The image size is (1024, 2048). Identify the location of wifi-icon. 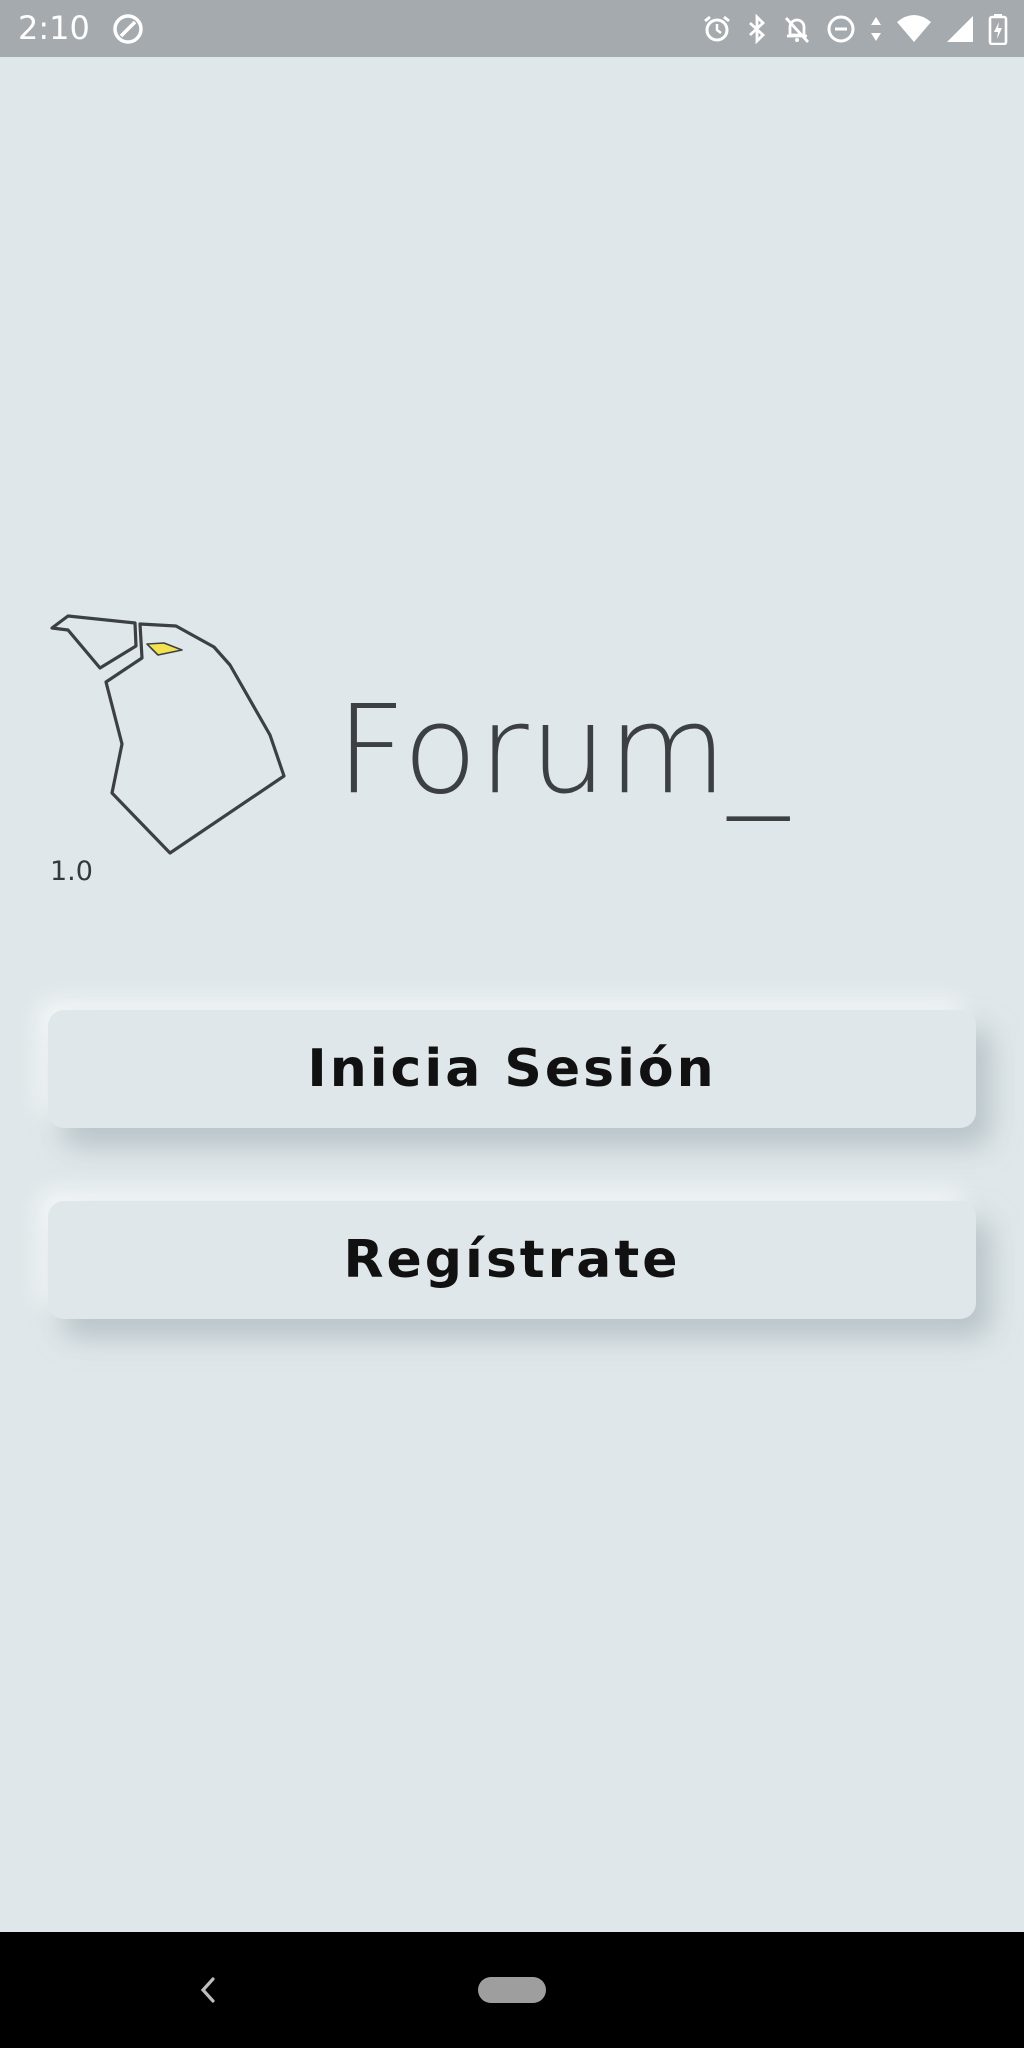
(914, 29).